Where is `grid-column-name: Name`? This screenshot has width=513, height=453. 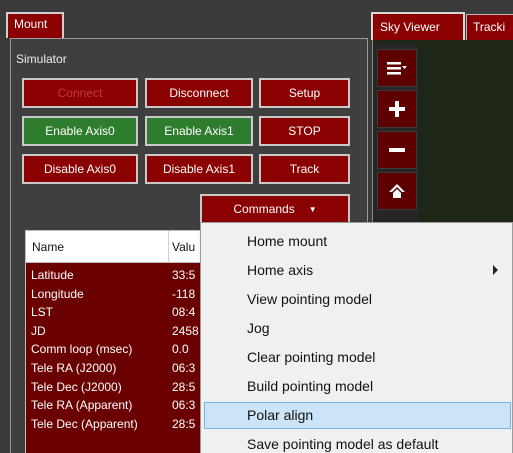 grid-column-name: Name is located at coordinates (48, 247).